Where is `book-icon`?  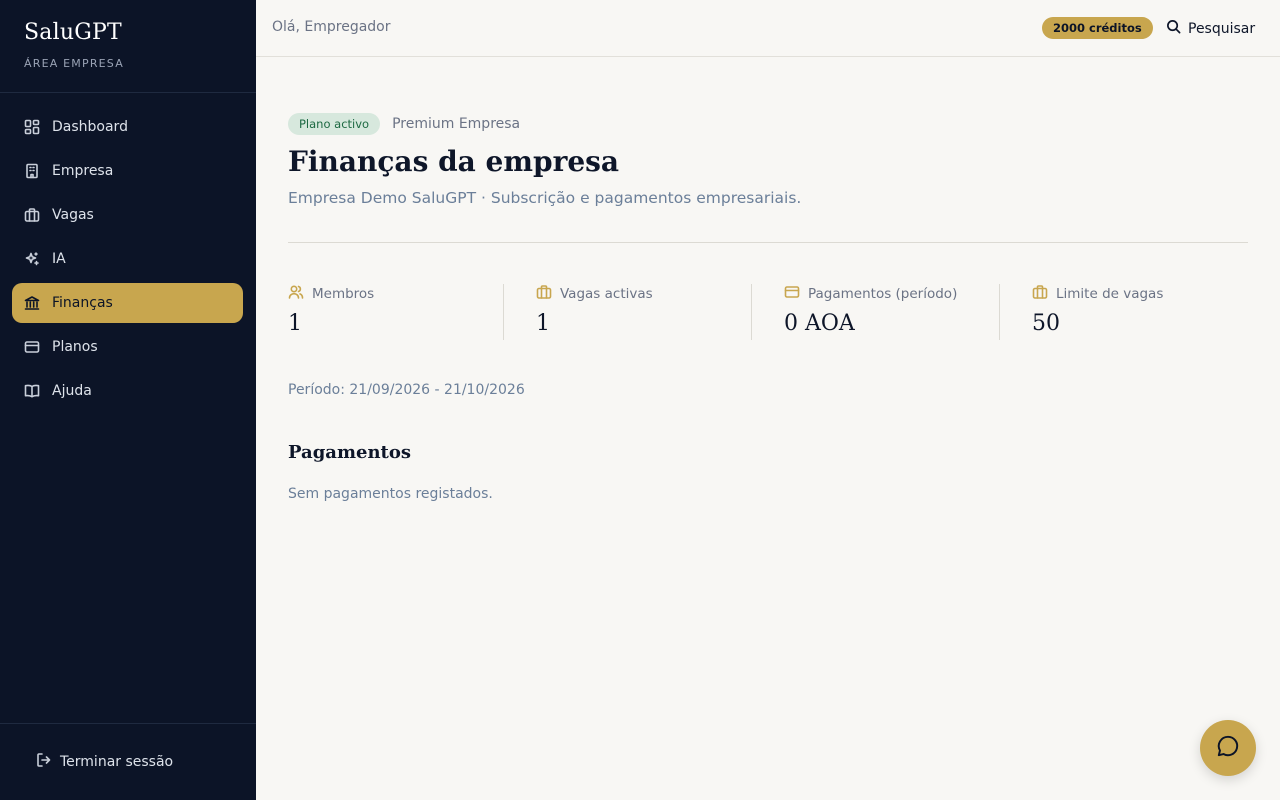 book-icon is located at coordinates (32, 391).